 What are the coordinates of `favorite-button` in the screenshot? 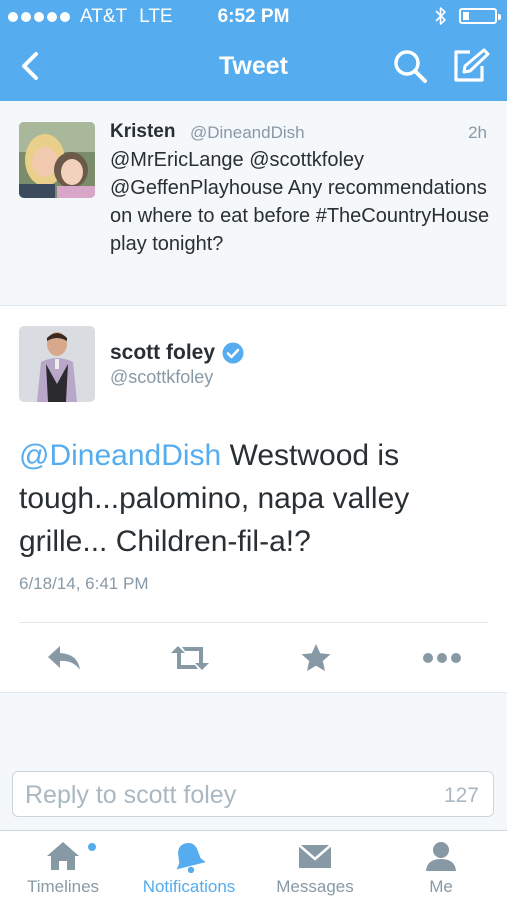 It's located at (316, 658).